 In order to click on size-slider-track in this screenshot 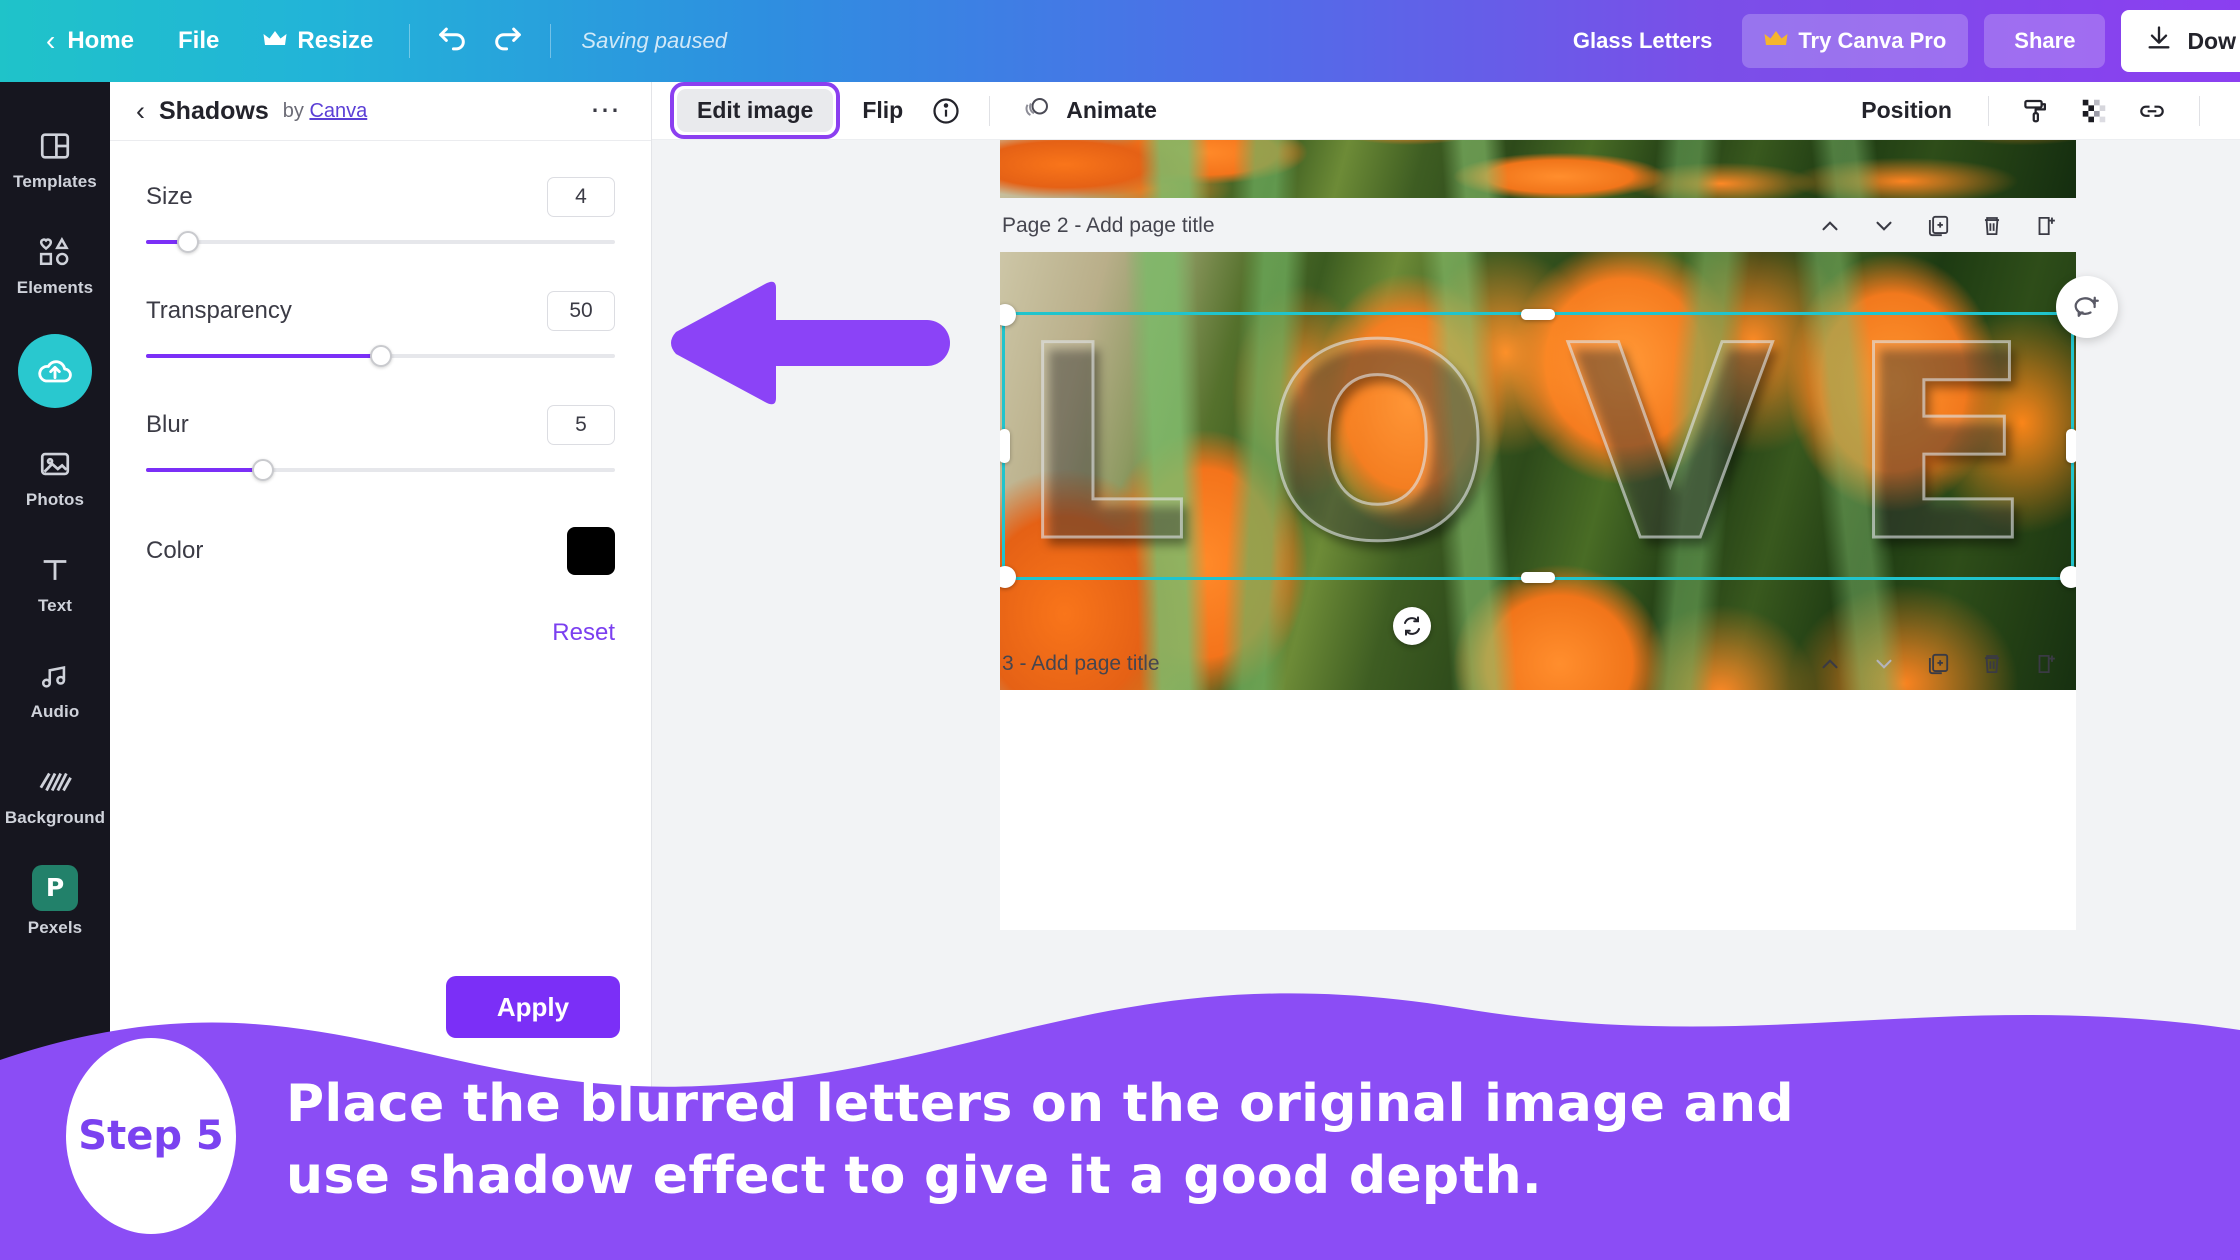, I will do `click(380, 242)`.